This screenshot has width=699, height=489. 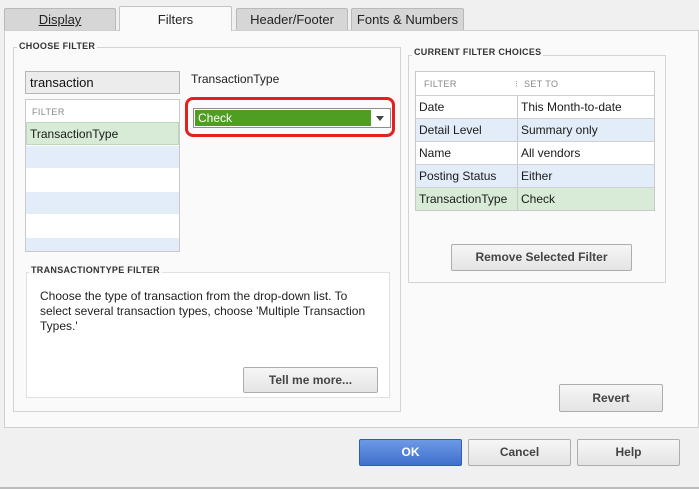 What do you see at coordinates (535, 176) in the screenshot?
I see `table-row: Posting Status Either` at bounding box center [535, 176].